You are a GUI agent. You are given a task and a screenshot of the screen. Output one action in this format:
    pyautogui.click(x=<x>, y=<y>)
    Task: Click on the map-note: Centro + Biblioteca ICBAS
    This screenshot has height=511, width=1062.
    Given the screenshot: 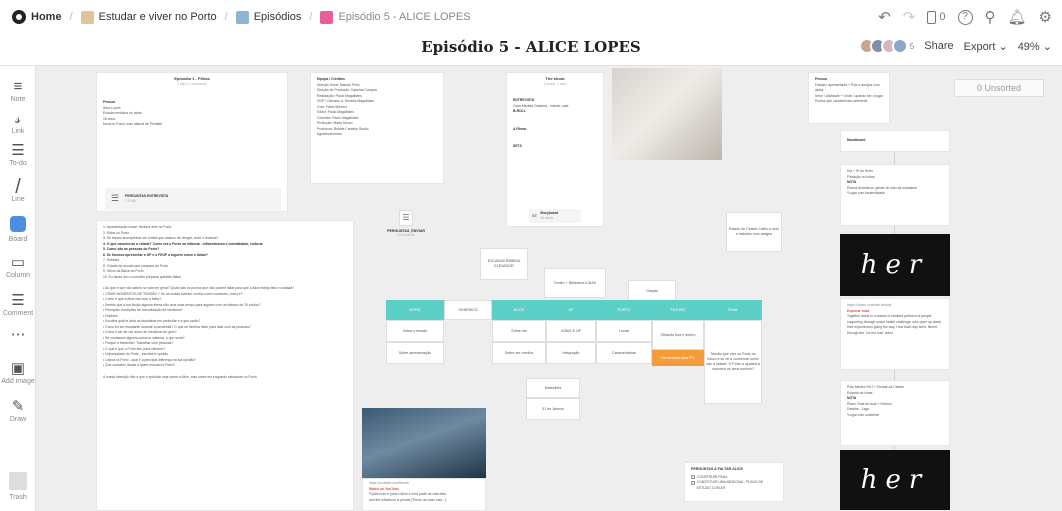 What is the action you would take?
    pyautogui.click(x=575, y=283)
    